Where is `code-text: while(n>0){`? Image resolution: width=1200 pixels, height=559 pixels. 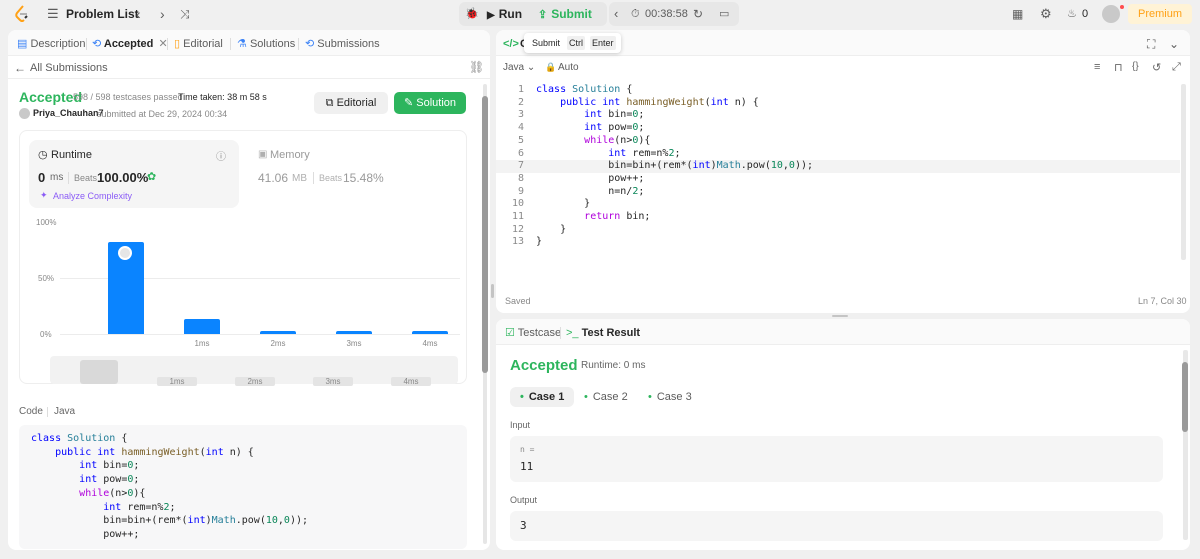 code-text: while(n>0){ is located at coordinates (617, 140).